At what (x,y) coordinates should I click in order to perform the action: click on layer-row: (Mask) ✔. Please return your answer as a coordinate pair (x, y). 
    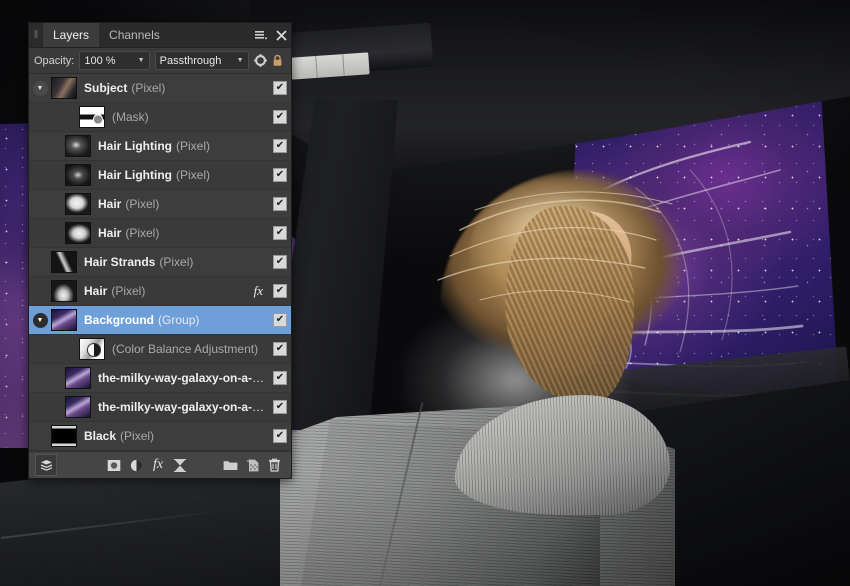
    Looking at the image, I should click on (160, 117).